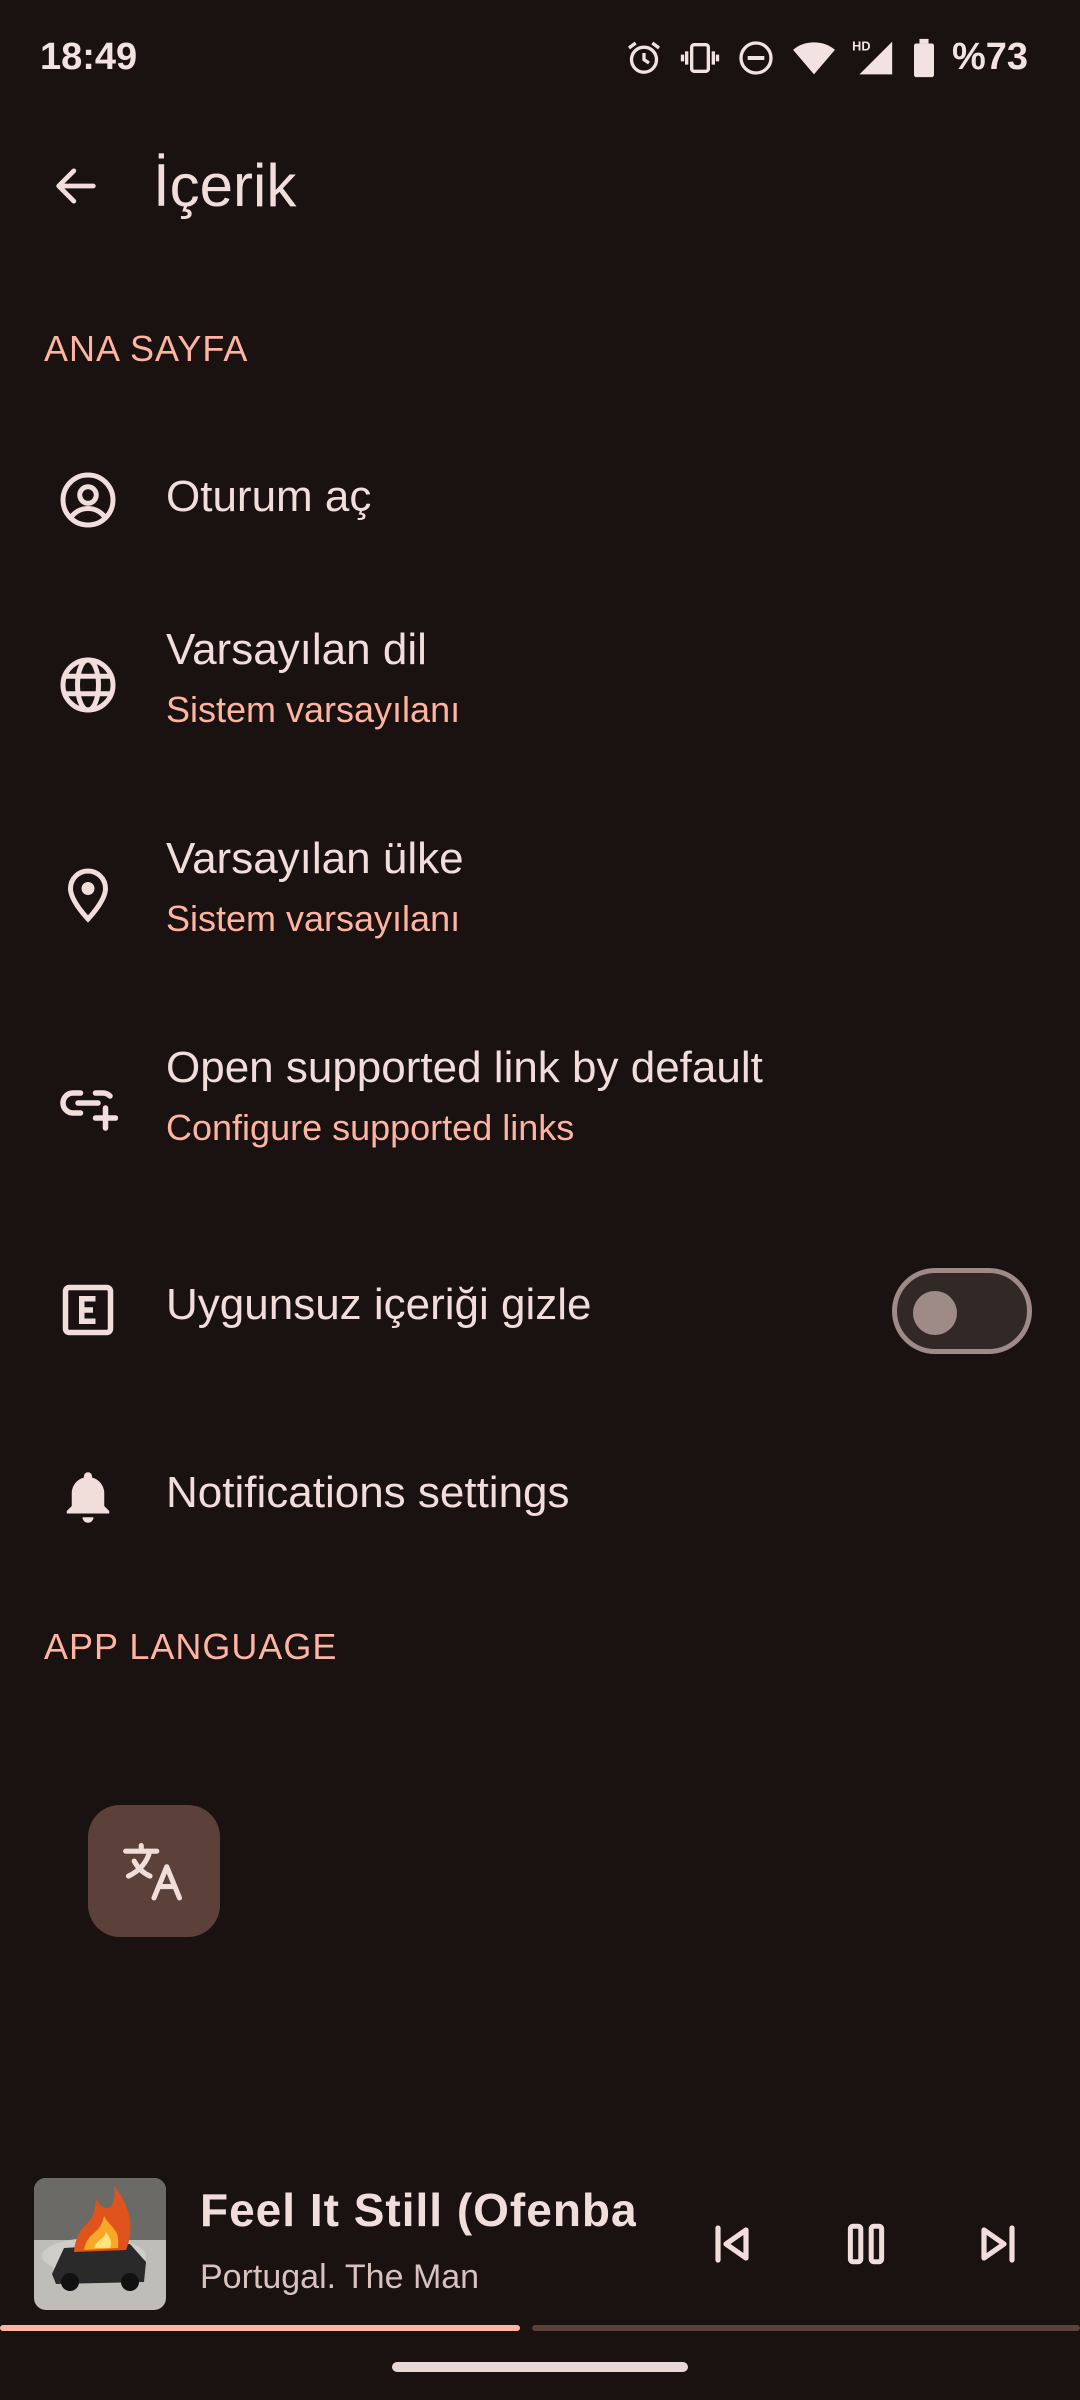  Describe the element at coordinates (339, 2277) in the screenshot. I see `track-artist: Portugal. The Man` at that location.